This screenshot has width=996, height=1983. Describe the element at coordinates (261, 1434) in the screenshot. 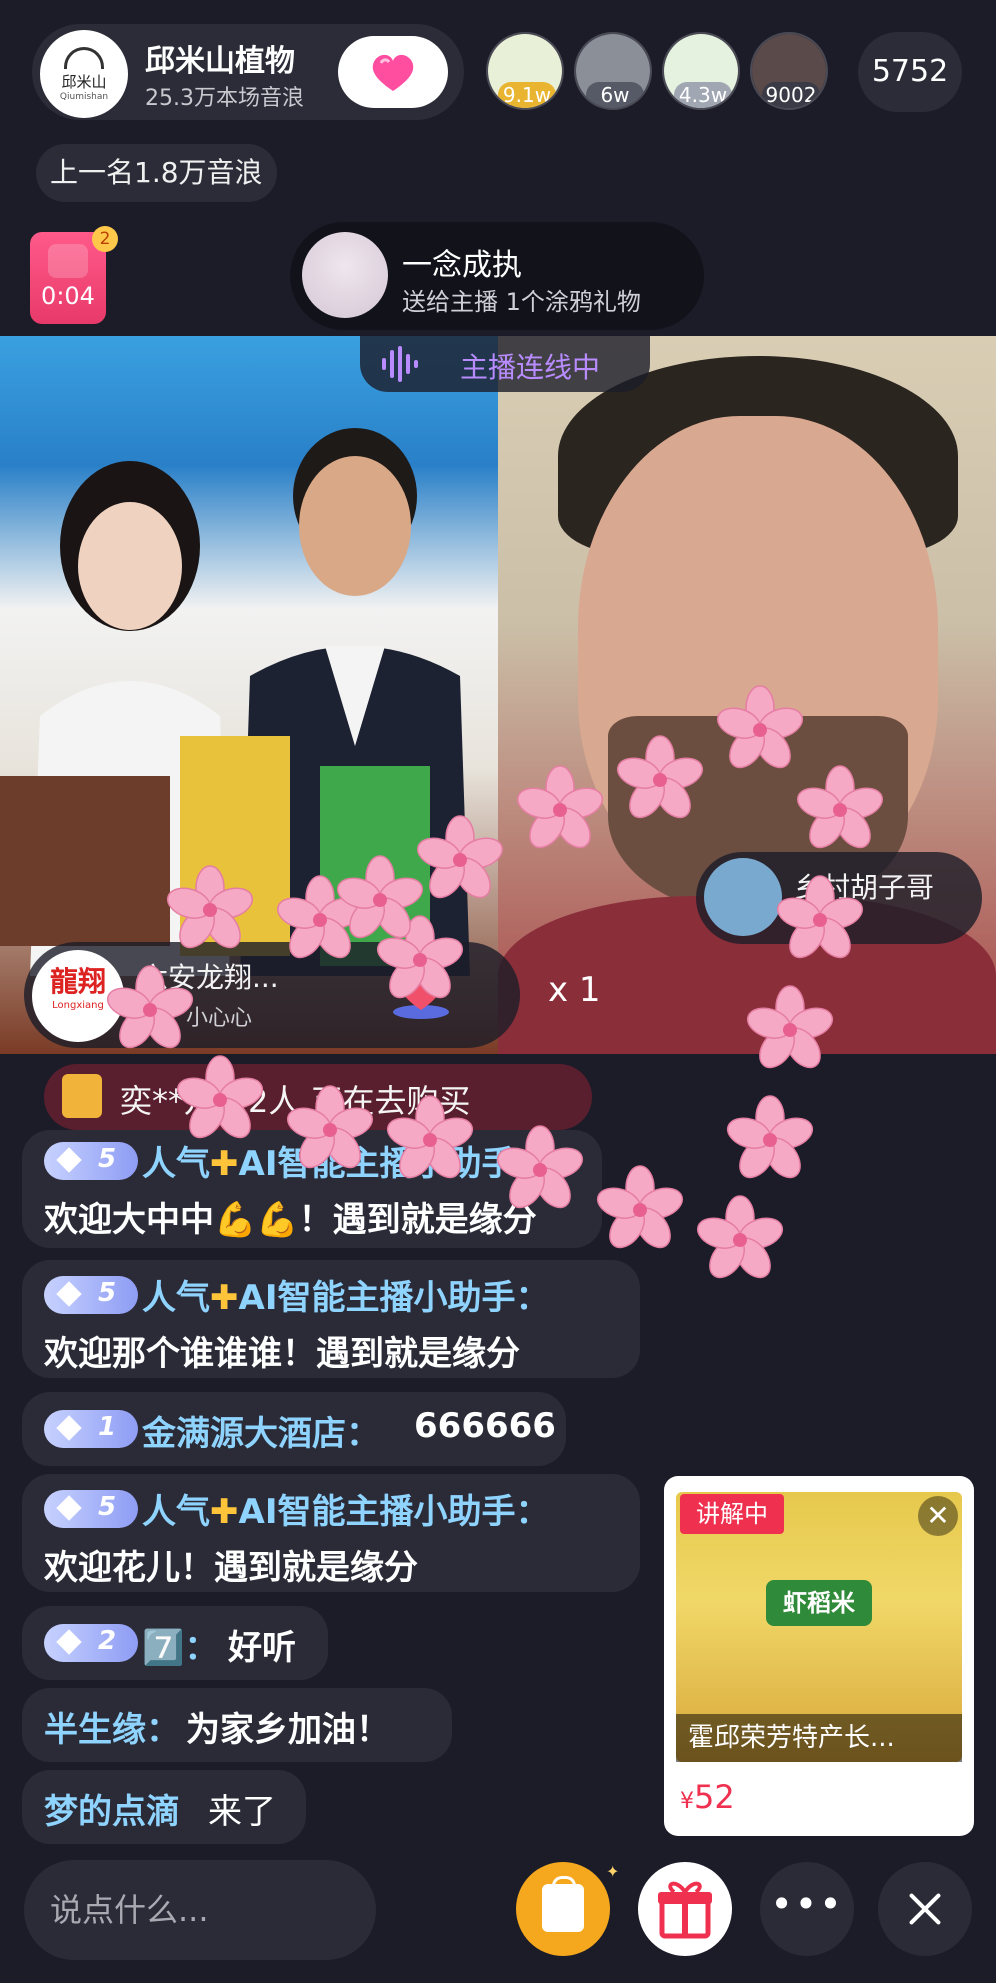

I see `chat-username: 金满源大酒店：` at that location.